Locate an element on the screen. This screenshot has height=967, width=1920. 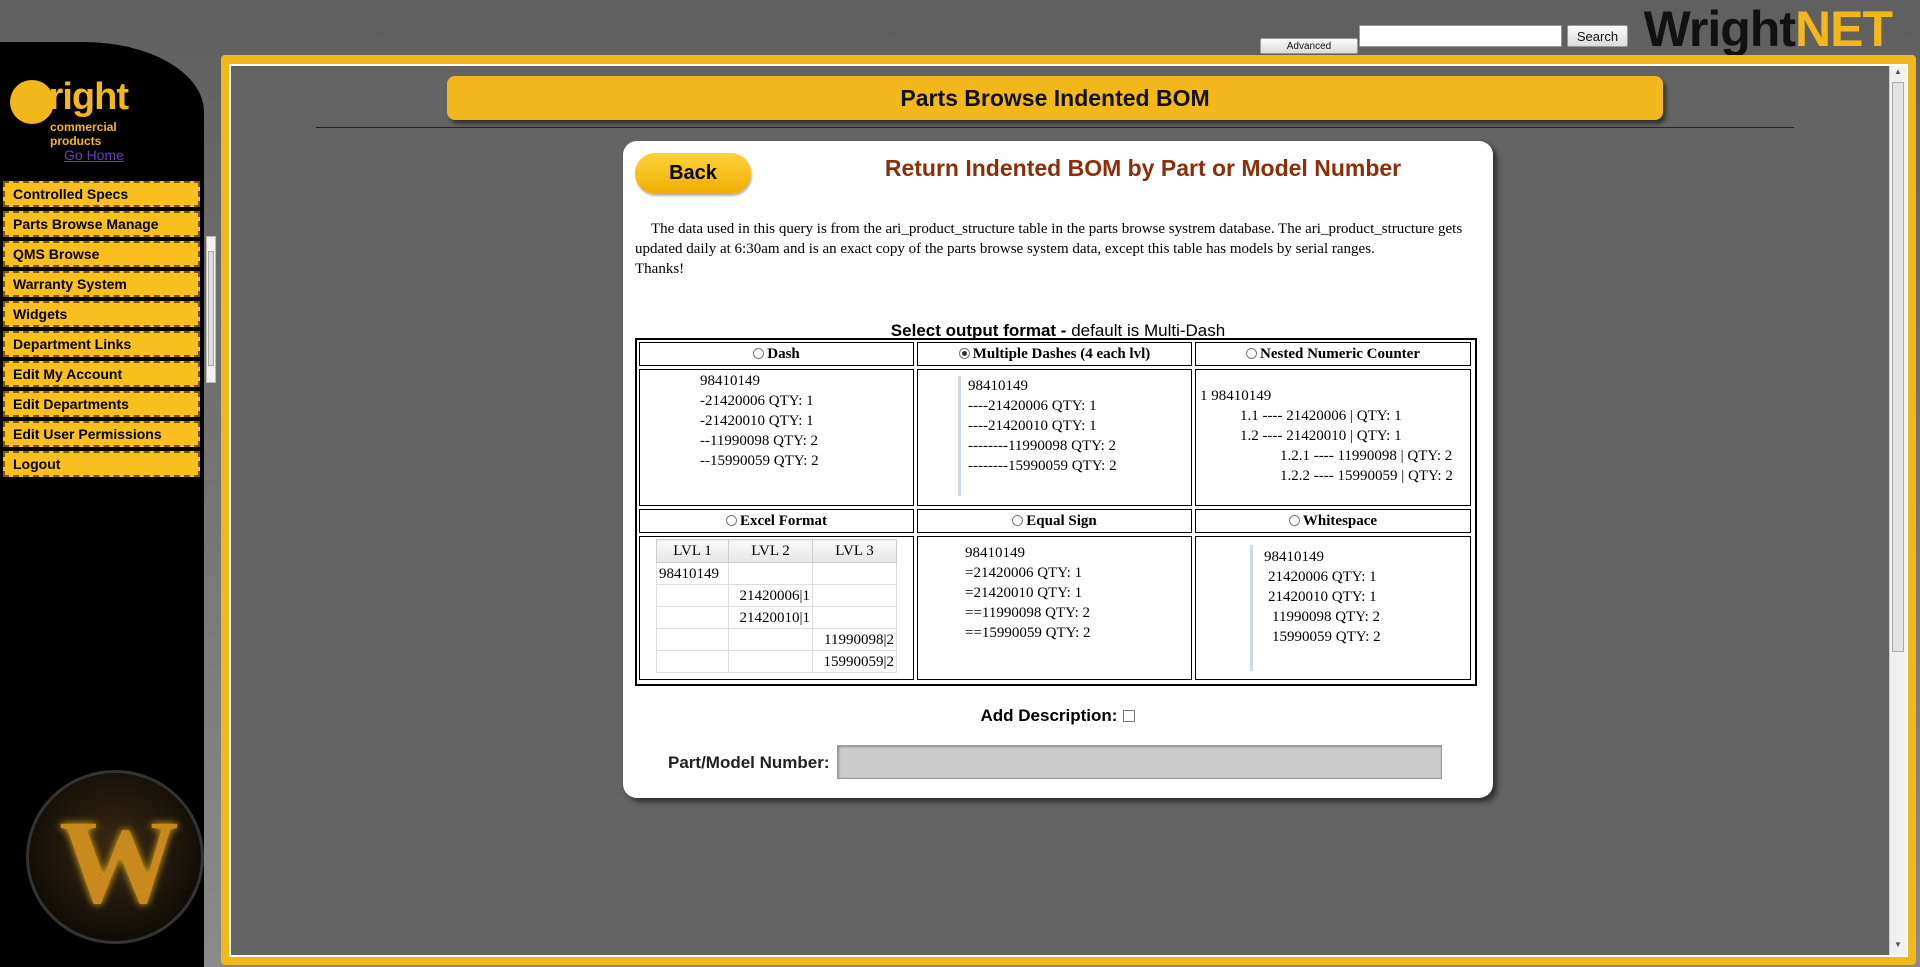
nested-line: 1.1 ---- 21420006 | QTY: 1 is located at coordinates (1321, 416).